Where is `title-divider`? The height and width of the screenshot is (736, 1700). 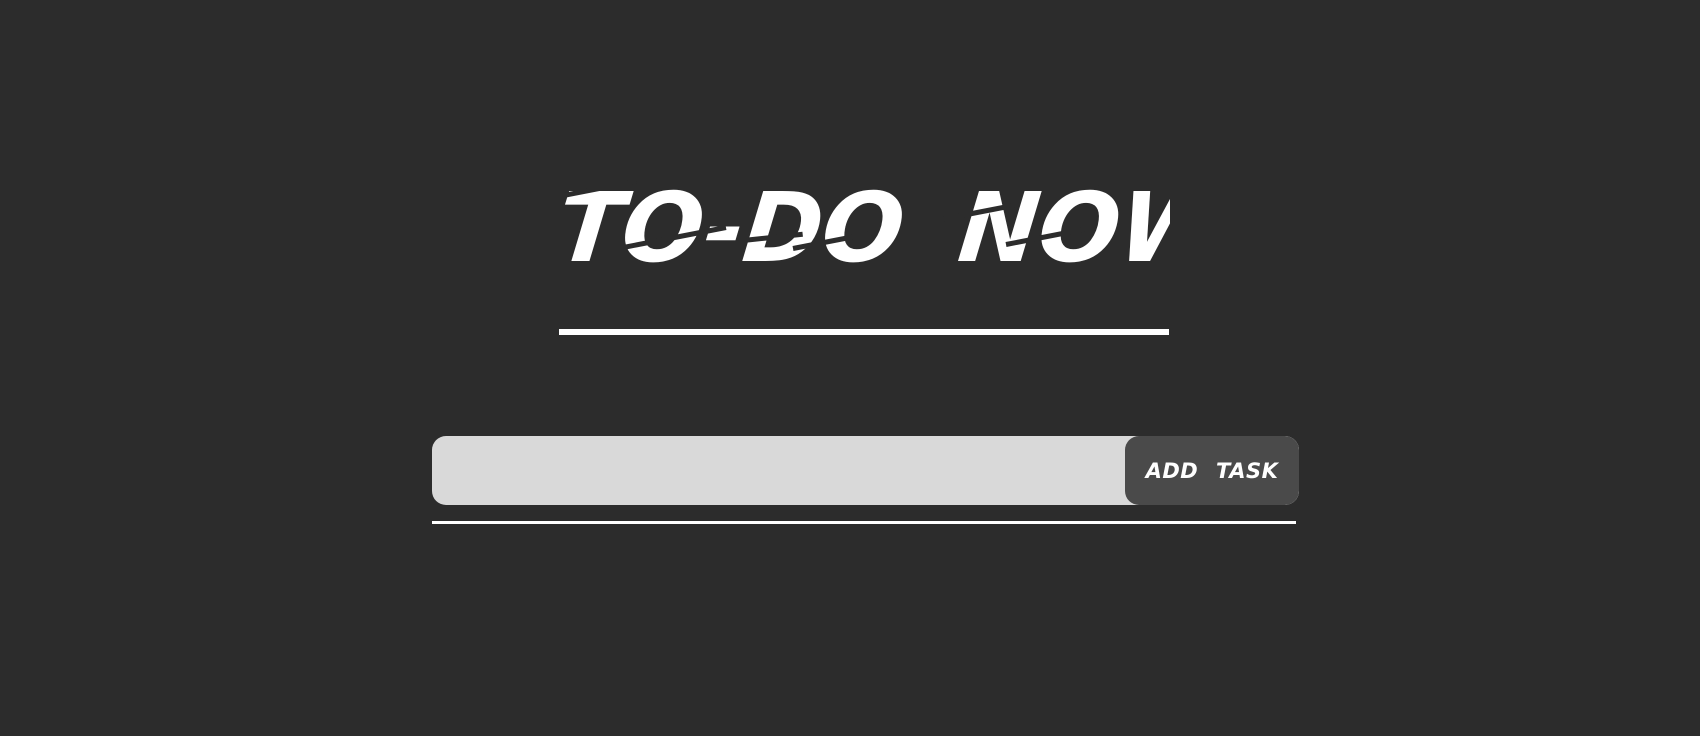
title-divider is located at coordinates (864, 332).